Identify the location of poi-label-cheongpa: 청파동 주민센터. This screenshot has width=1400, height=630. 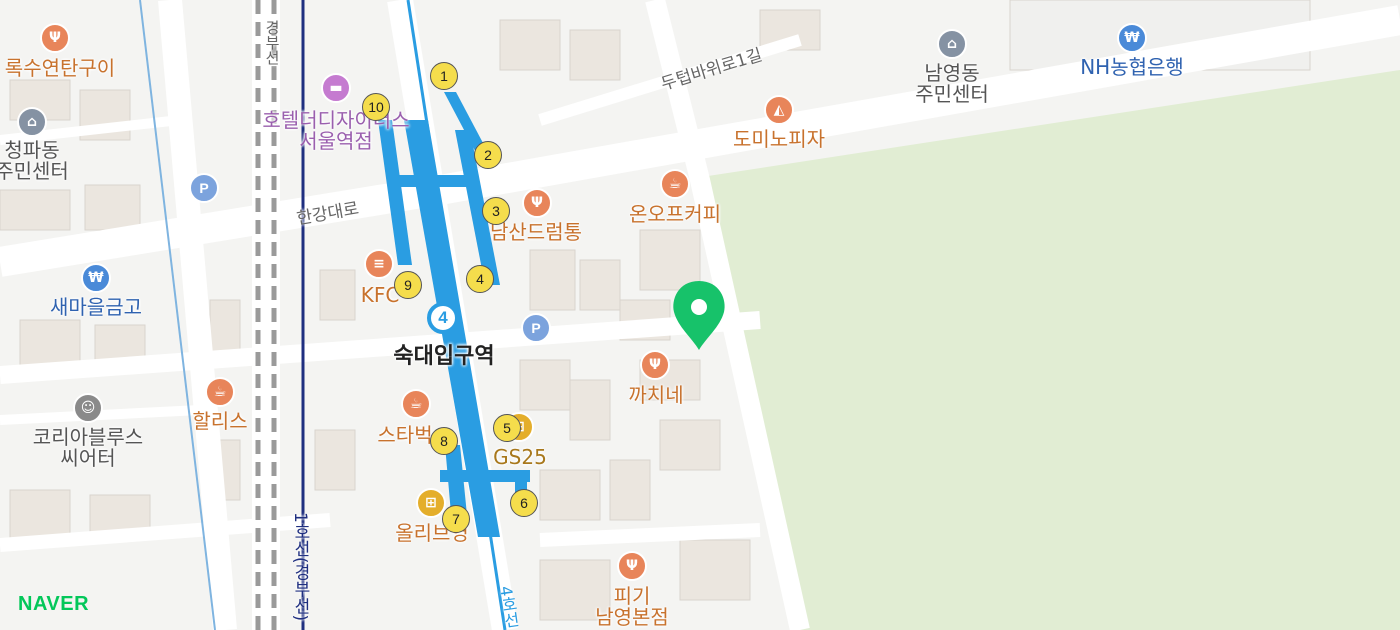
(34, 161).